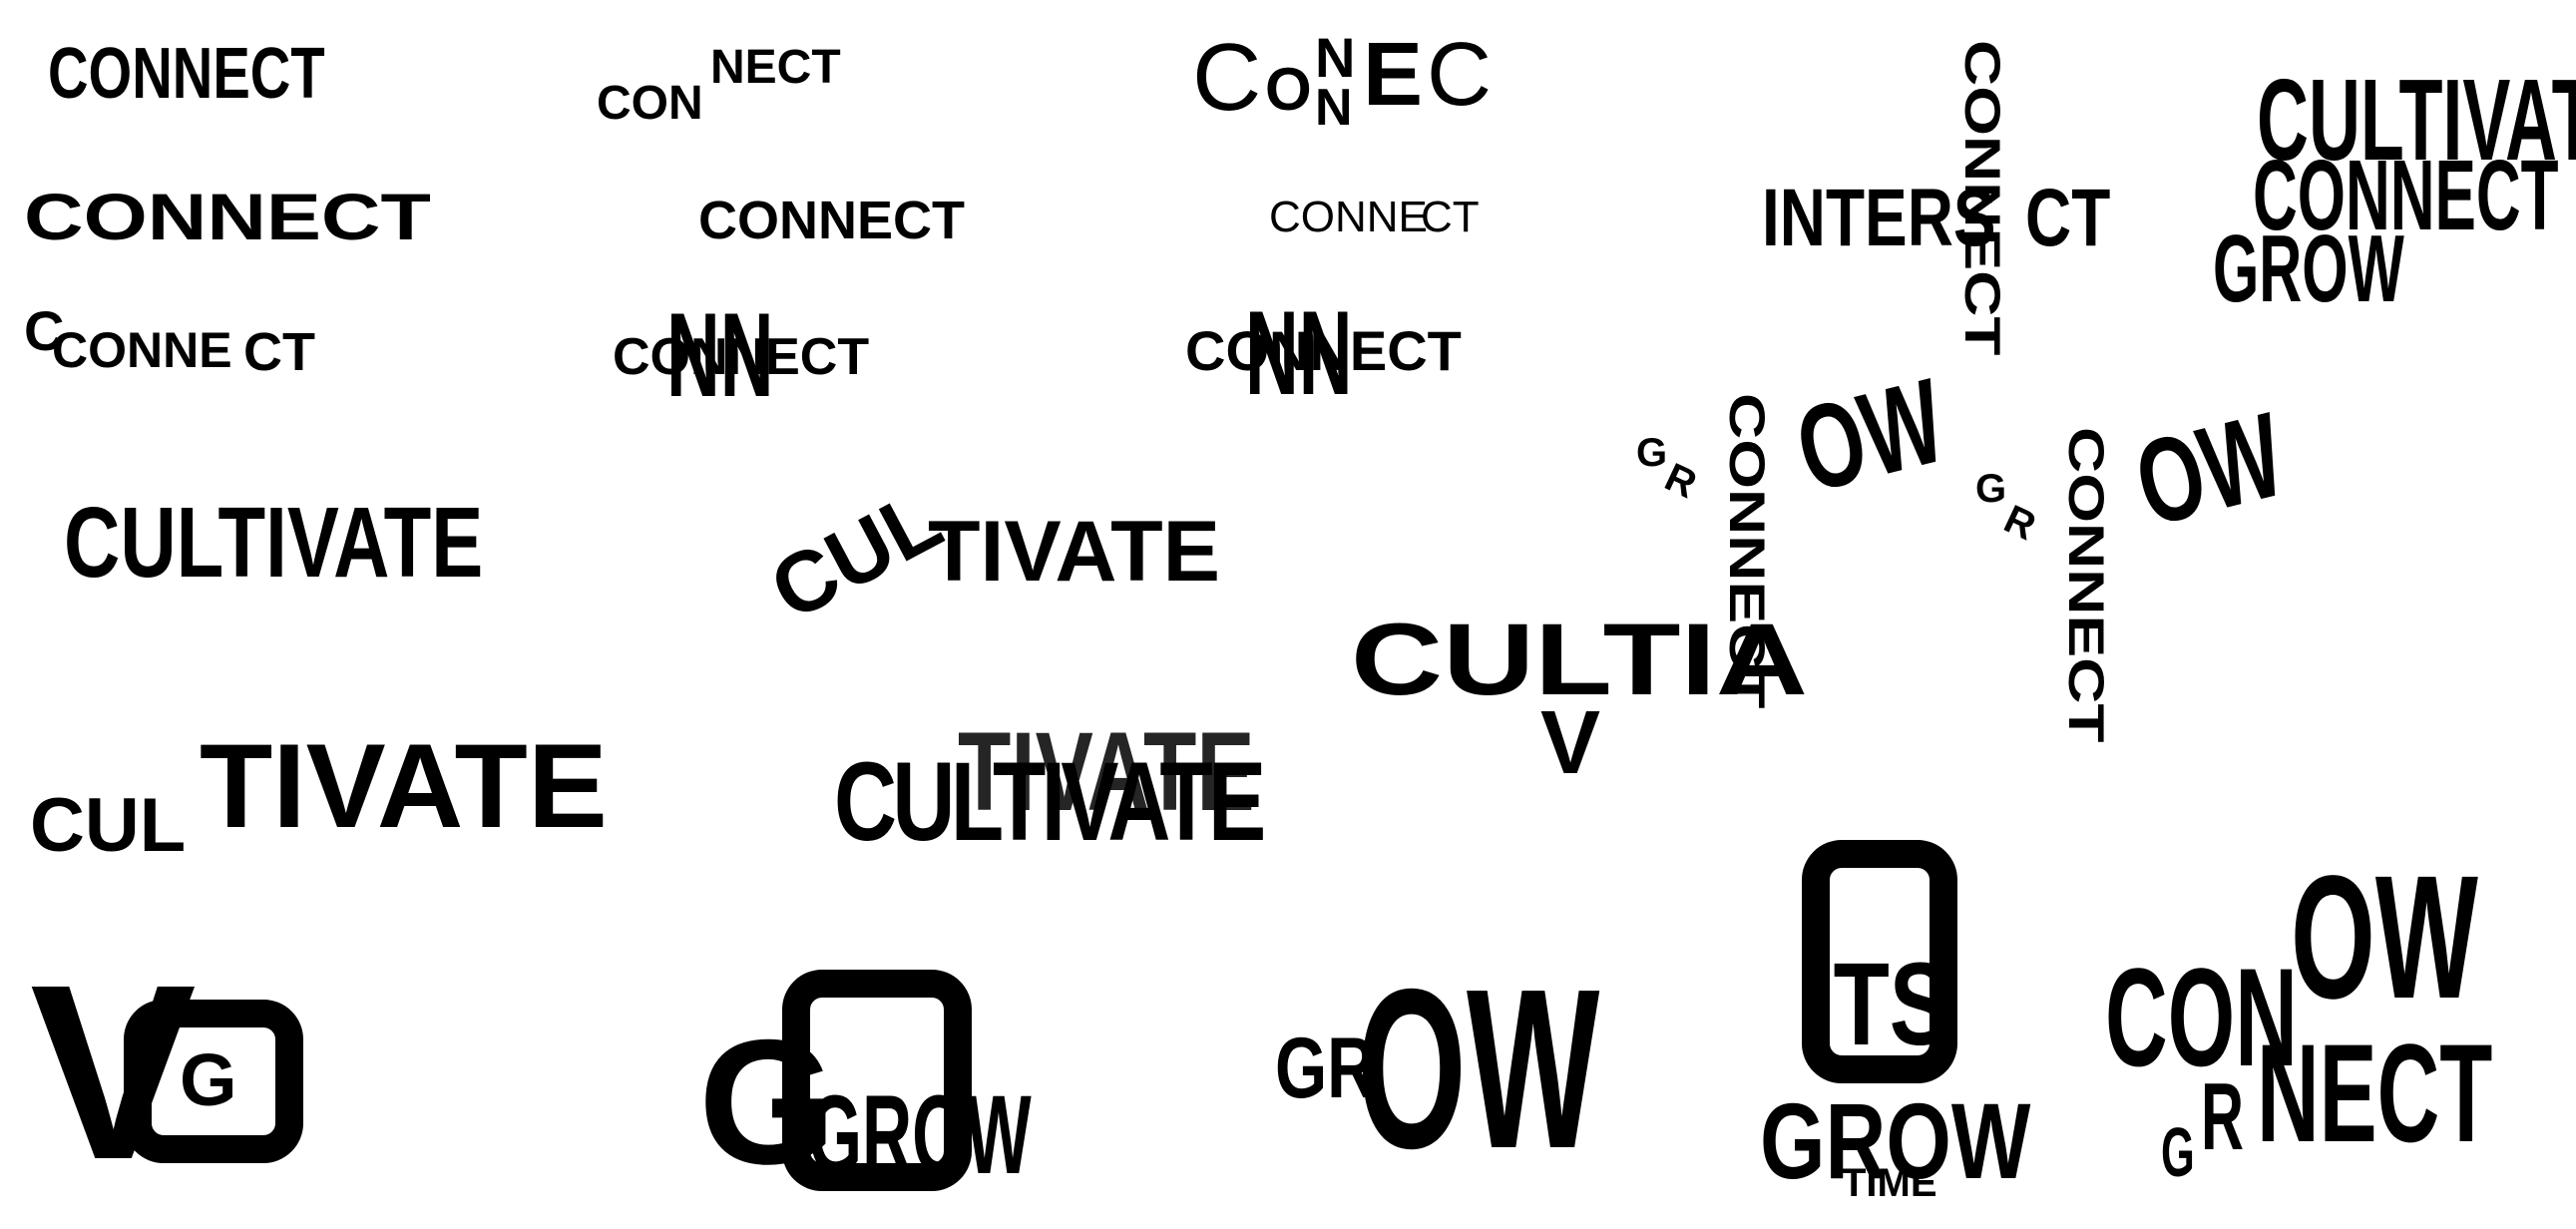 This screenshot has height=1229, width=2576. What do you see at coordinates (1478, 1069) in the screenshot?
I see `grow-logo-3-ow: OW` at bounding box center [1478, 1069].